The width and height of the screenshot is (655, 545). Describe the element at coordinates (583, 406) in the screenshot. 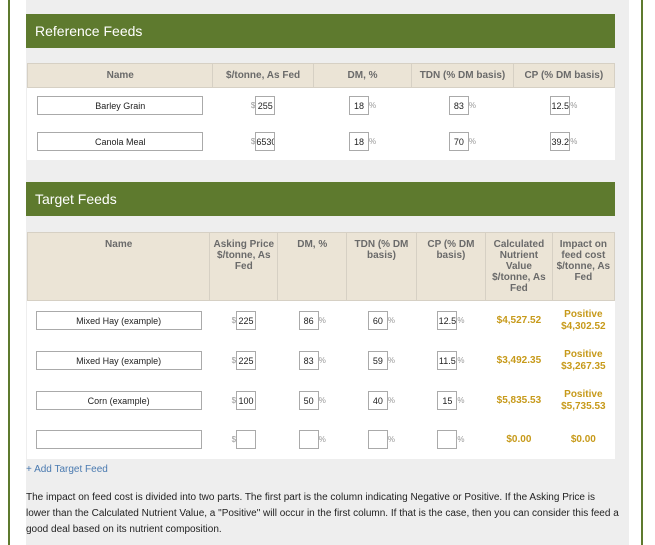

I see `impact-value: $5,735.53` at that location.